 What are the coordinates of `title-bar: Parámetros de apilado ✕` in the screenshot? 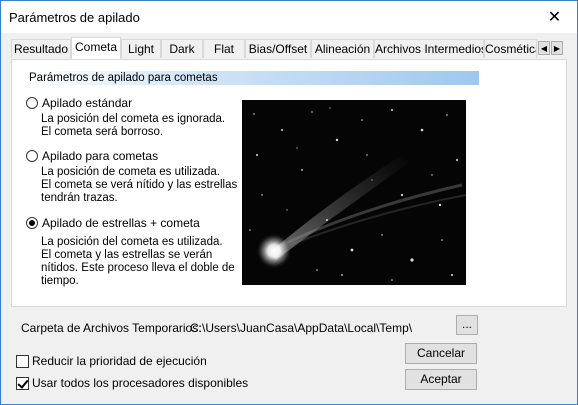 It's located at (289, 17).